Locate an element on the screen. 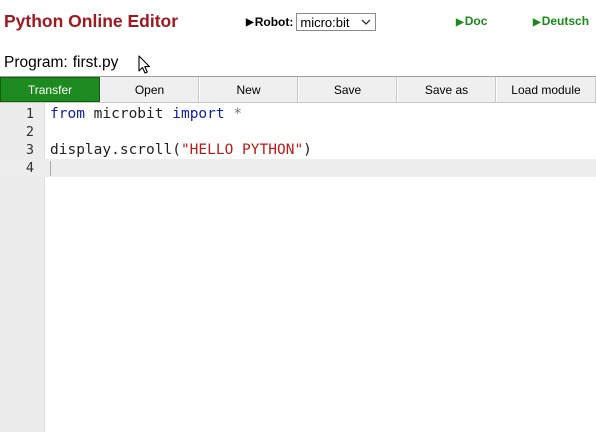  mouse-pointer-icon is located at coordinates (144, 64).